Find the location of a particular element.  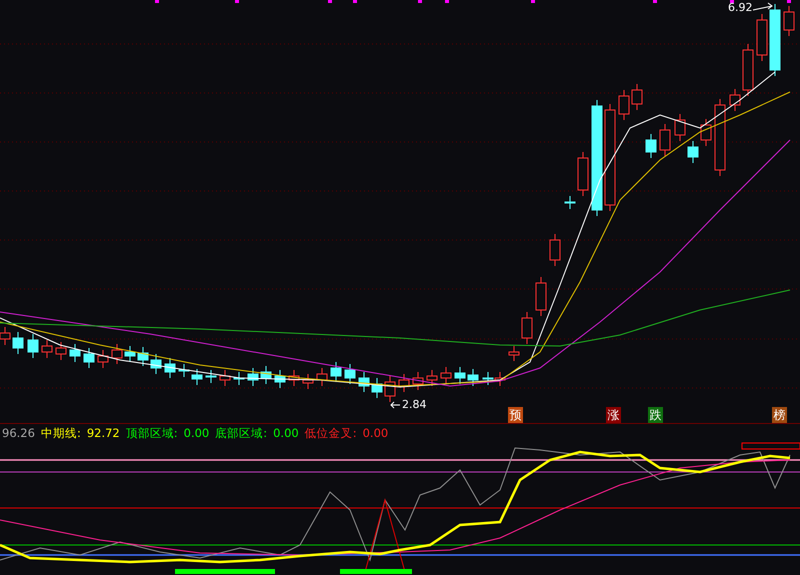

legend-label: 中期线: is located at coordinates (60, 433).